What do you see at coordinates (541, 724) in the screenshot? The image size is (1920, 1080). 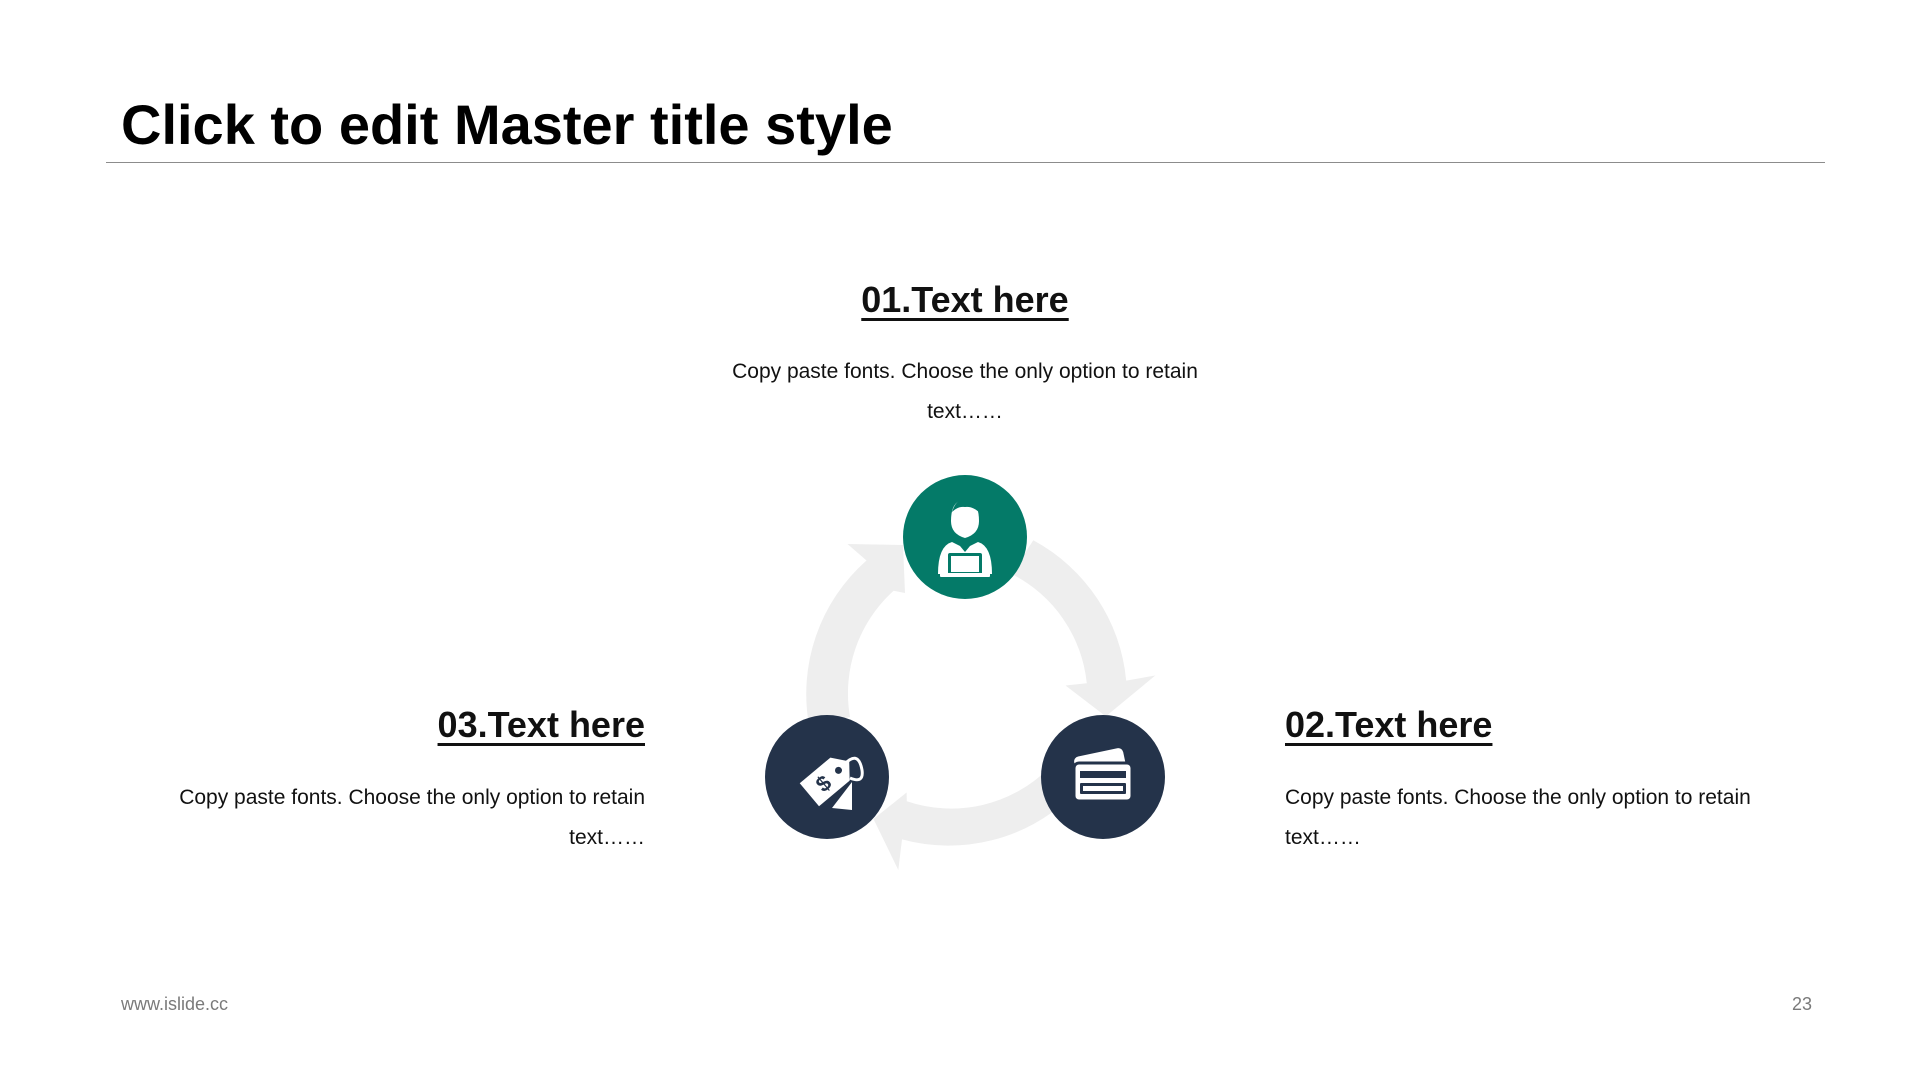 I see `step-3-heading: 03.Text here` at bounding box center [541, 724].